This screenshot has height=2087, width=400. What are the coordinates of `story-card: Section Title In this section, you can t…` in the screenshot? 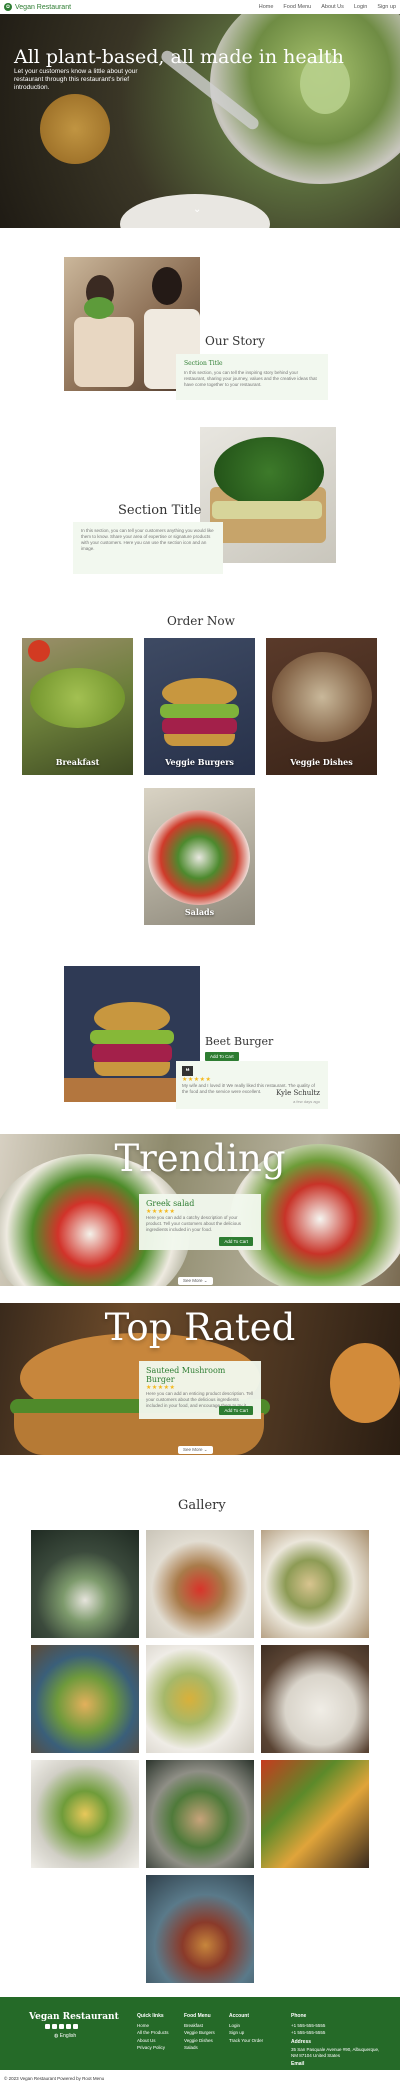 It's located at (252, 377).